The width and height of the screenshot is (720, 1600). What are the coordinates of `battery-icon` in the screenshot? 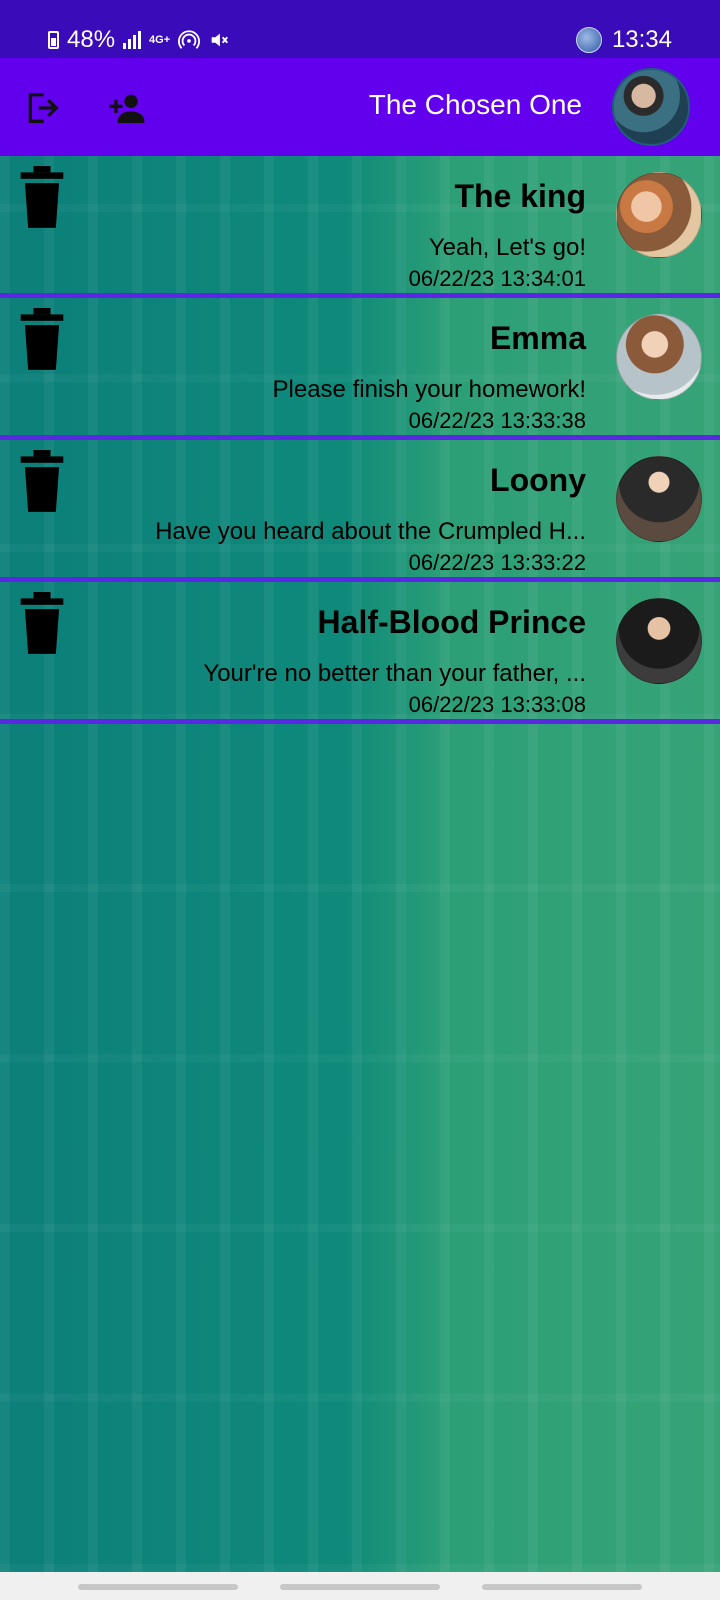 It's located at (53, 40).